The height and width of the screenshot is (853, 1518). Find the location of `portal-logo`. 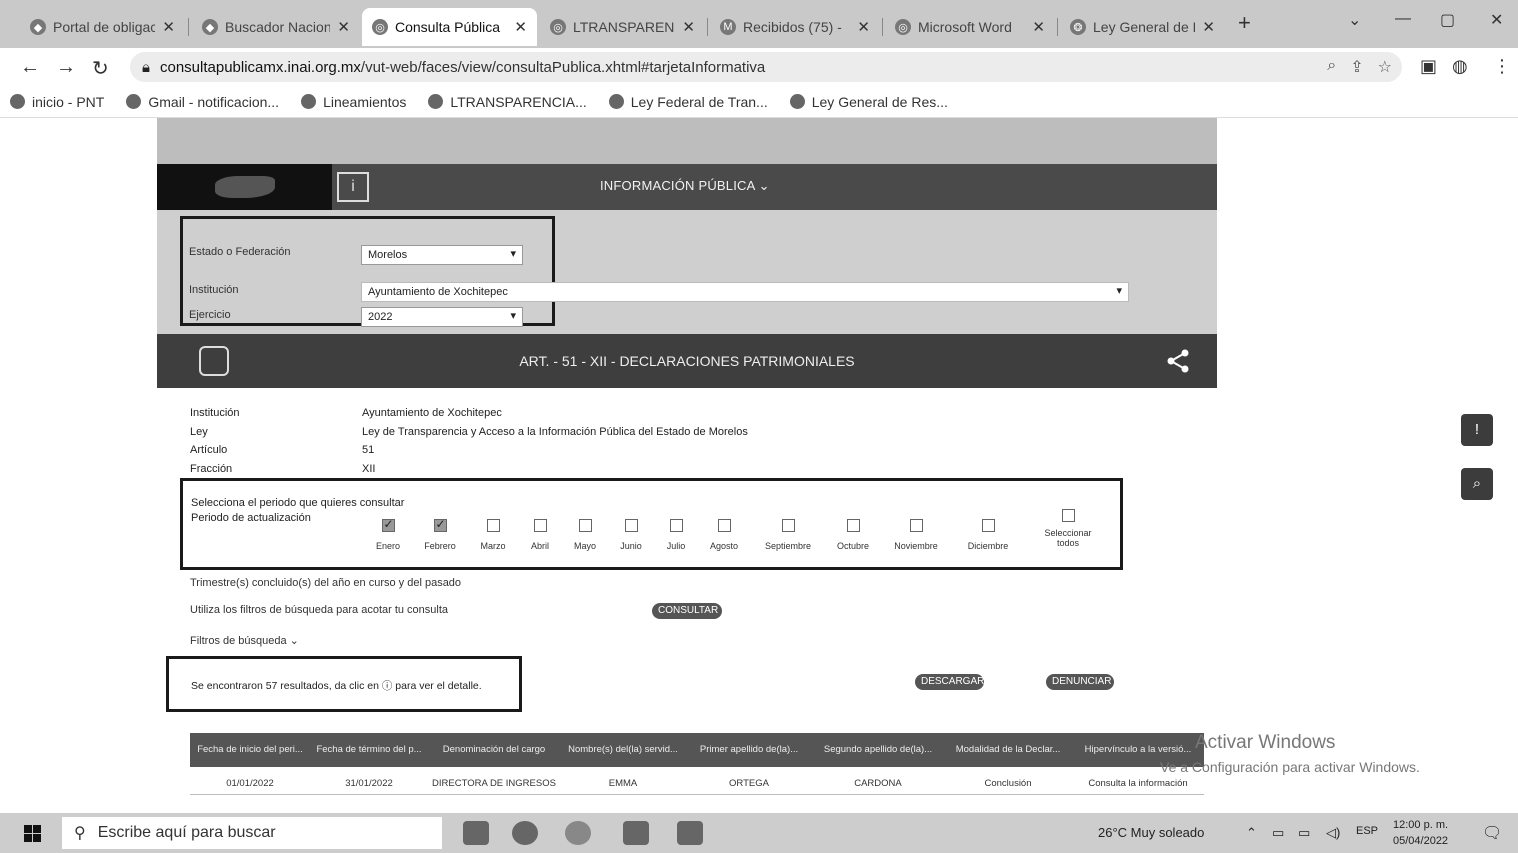

portal-logo is located at coordinates (244, 187).